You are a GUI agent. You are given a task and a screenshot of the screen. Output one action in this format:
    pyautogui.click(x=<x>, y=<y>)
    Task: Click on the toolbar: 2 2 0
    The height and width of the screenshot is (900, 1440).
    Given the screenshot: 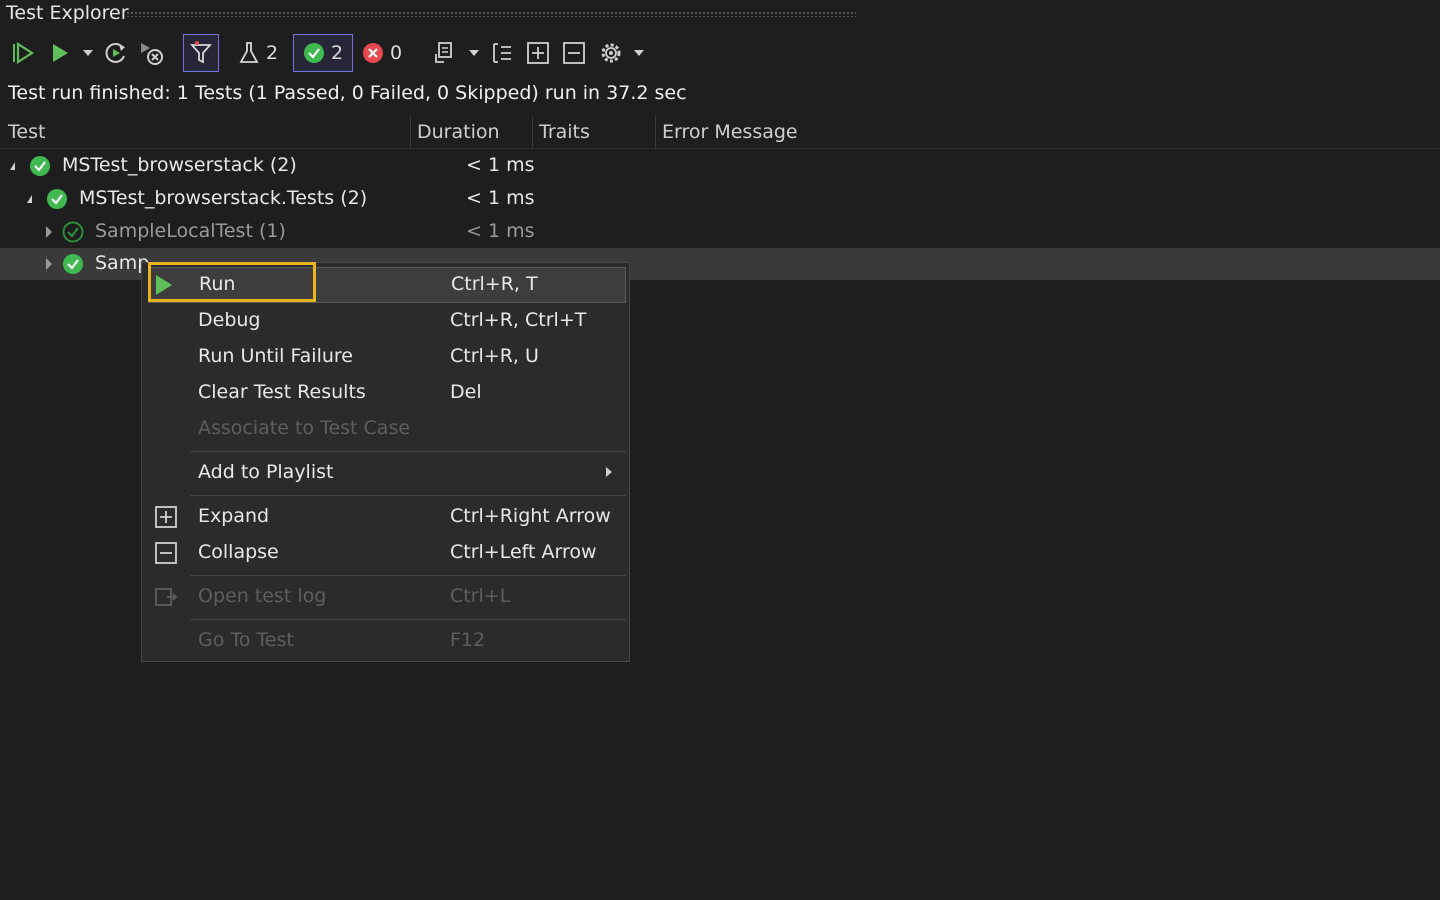 What is the action you would take?
    pyautogui.click(x=450, y=54)
    